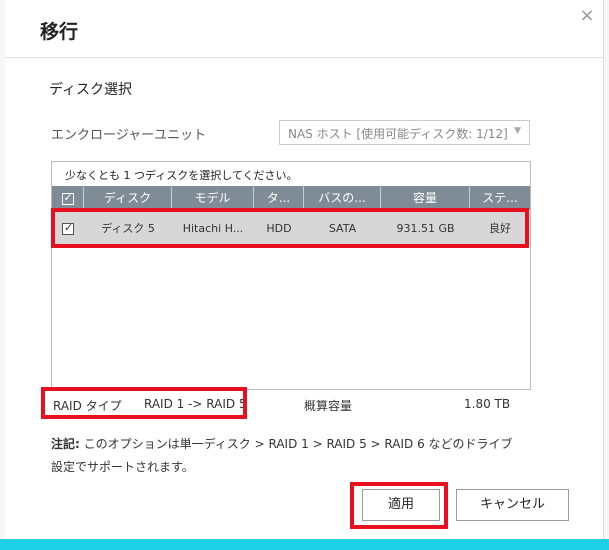  Describe the element at coordinates (399, 505) in the screenshot. I see `apply-highlight-box` at that location.